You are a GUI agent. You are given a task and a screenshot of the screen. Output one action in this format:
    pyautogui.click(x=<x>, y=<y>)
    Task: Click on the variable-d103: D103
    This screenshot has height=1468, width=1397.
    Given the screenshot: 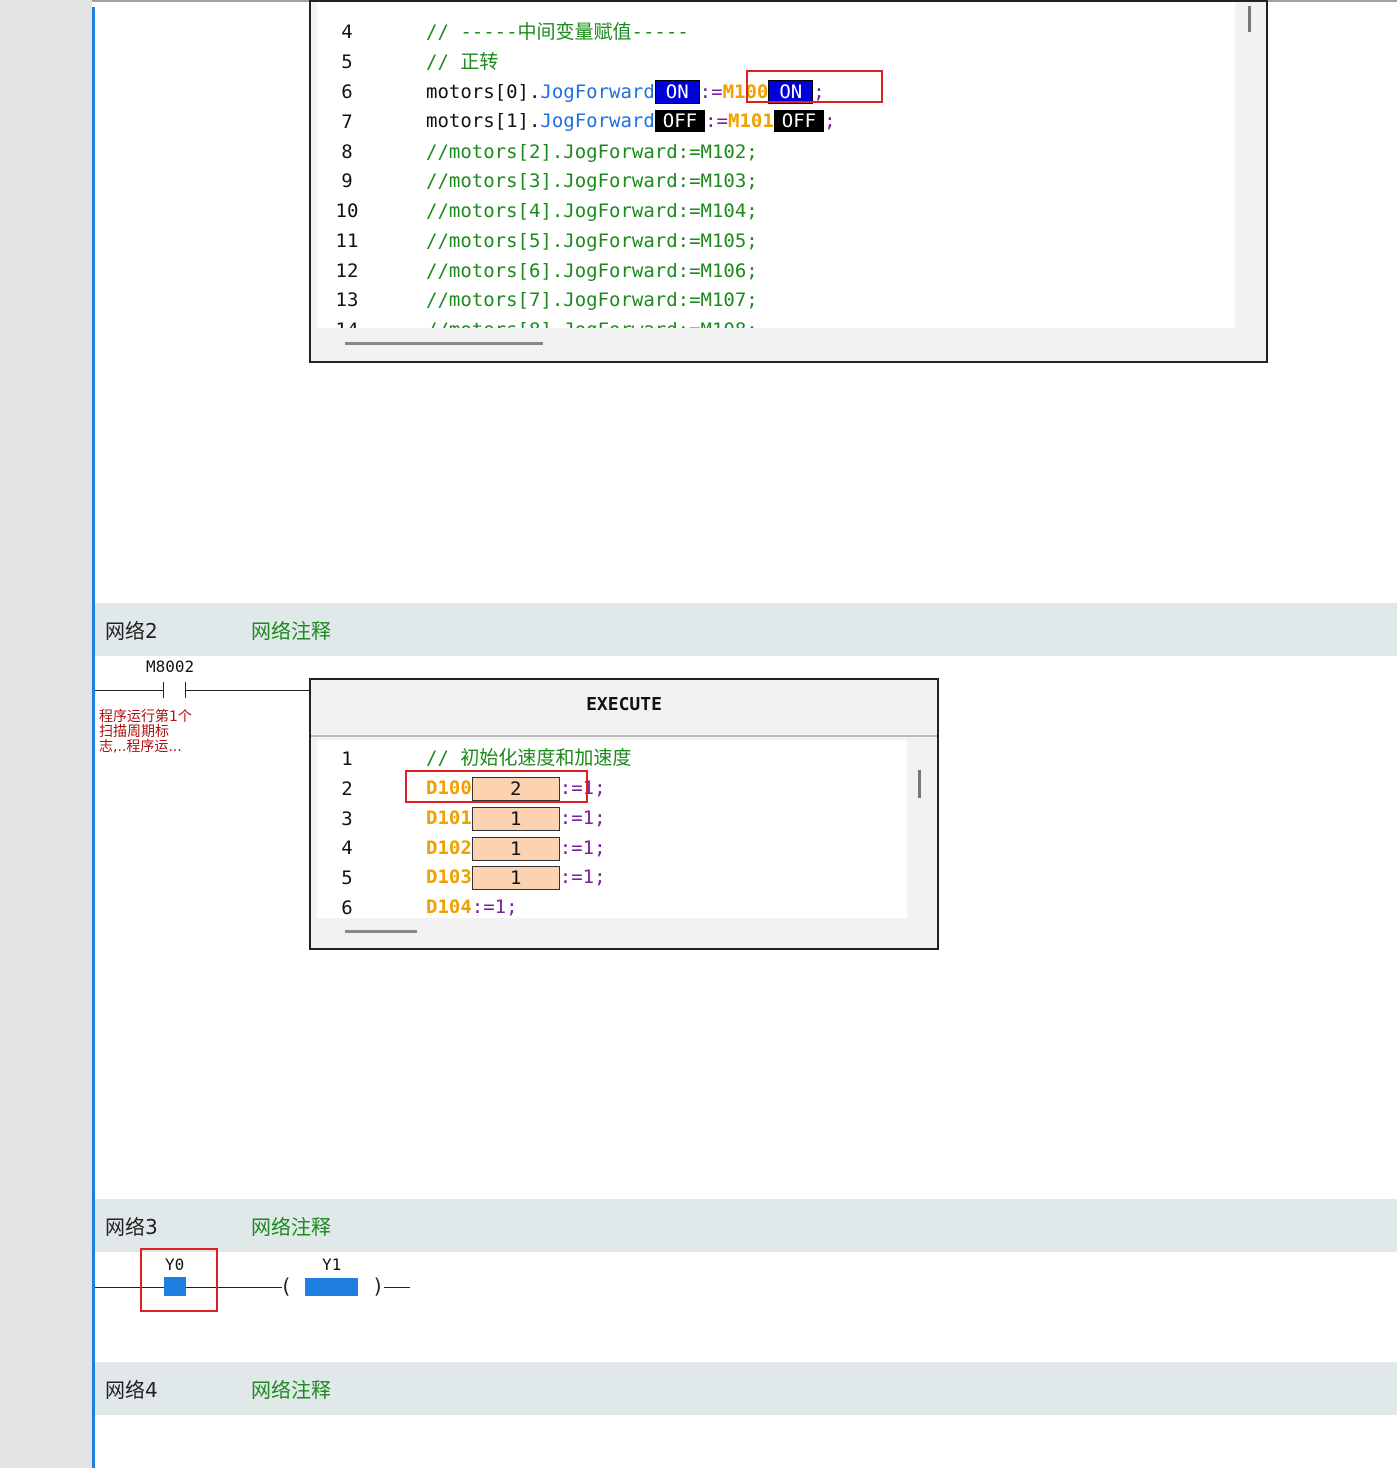 What is the action you would take?
    pyautogui.click(x=449, y=877)
    